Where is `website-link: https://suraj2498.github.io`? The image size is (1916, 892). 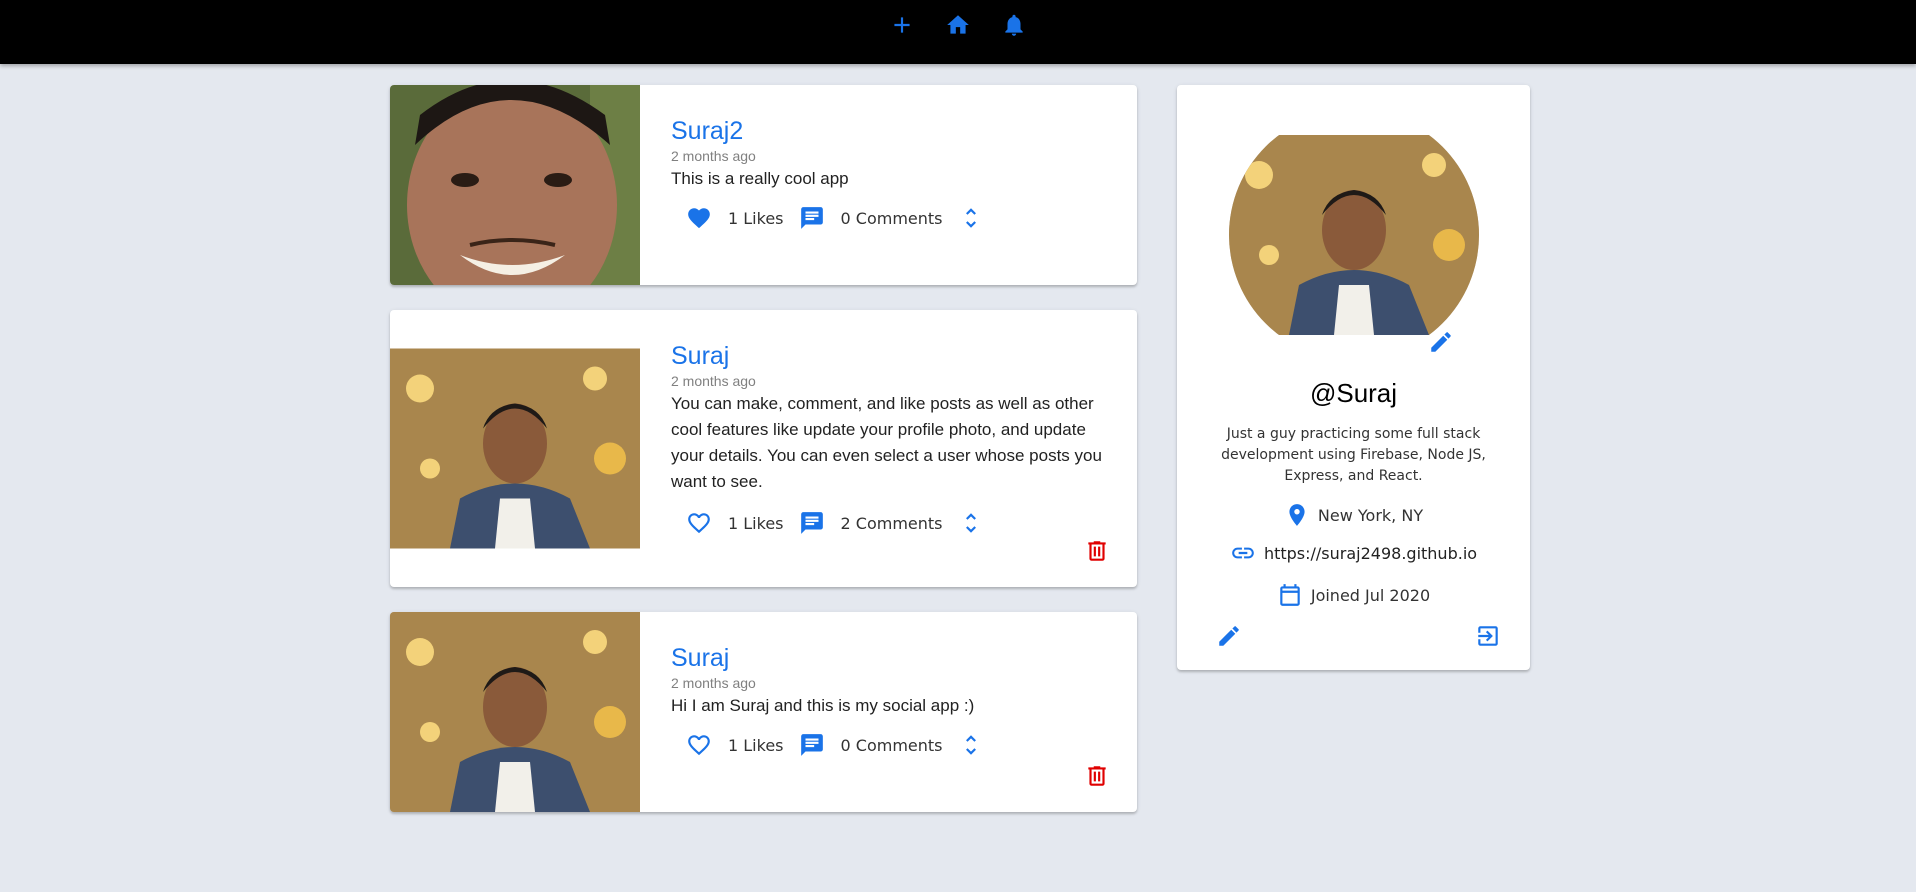 website-link: https://suraj2498.github.io is located at coordinates (1370, 553).